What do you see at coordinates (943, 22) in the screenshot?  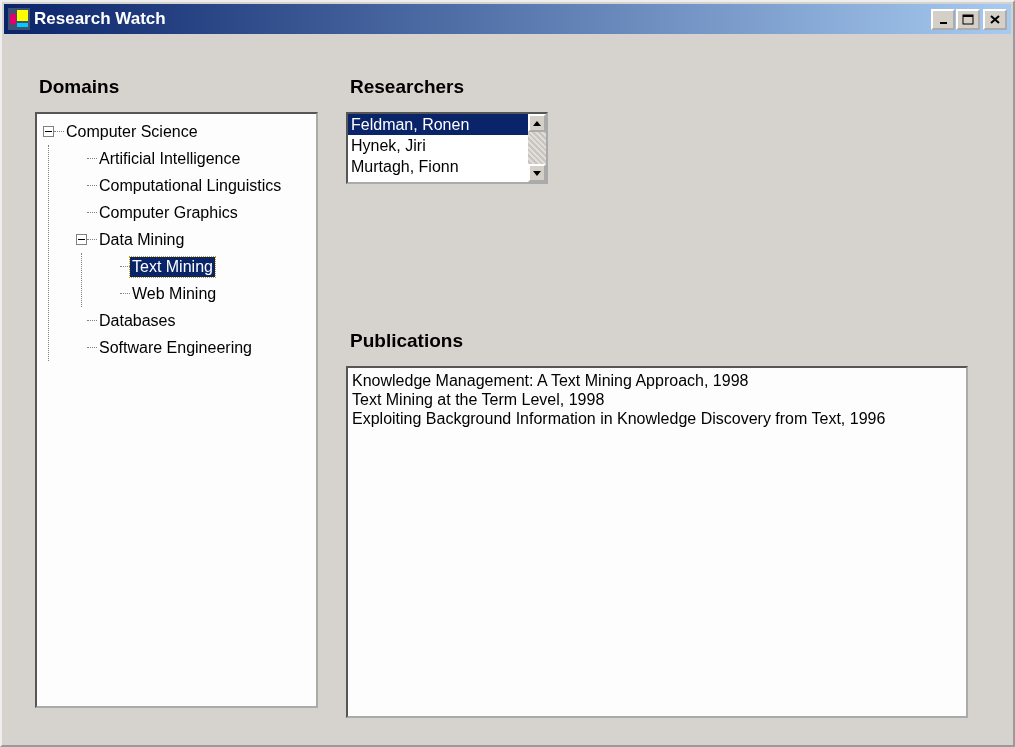 I see `minimize-icon` at bounding box center [943, 22].